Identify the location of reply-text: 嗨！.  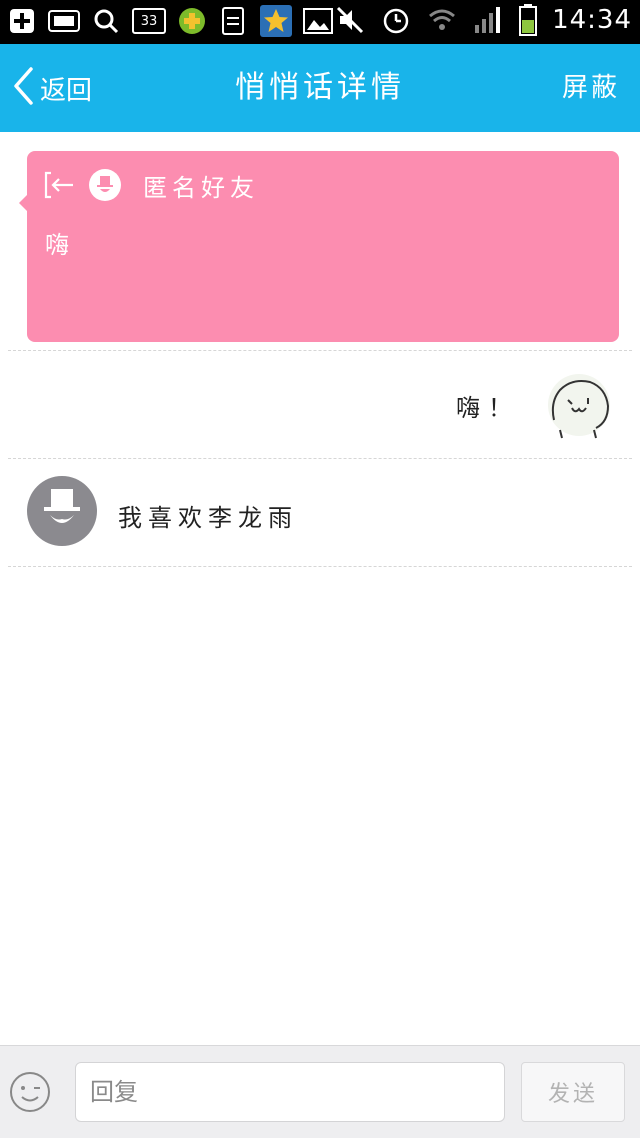
(488, 408).